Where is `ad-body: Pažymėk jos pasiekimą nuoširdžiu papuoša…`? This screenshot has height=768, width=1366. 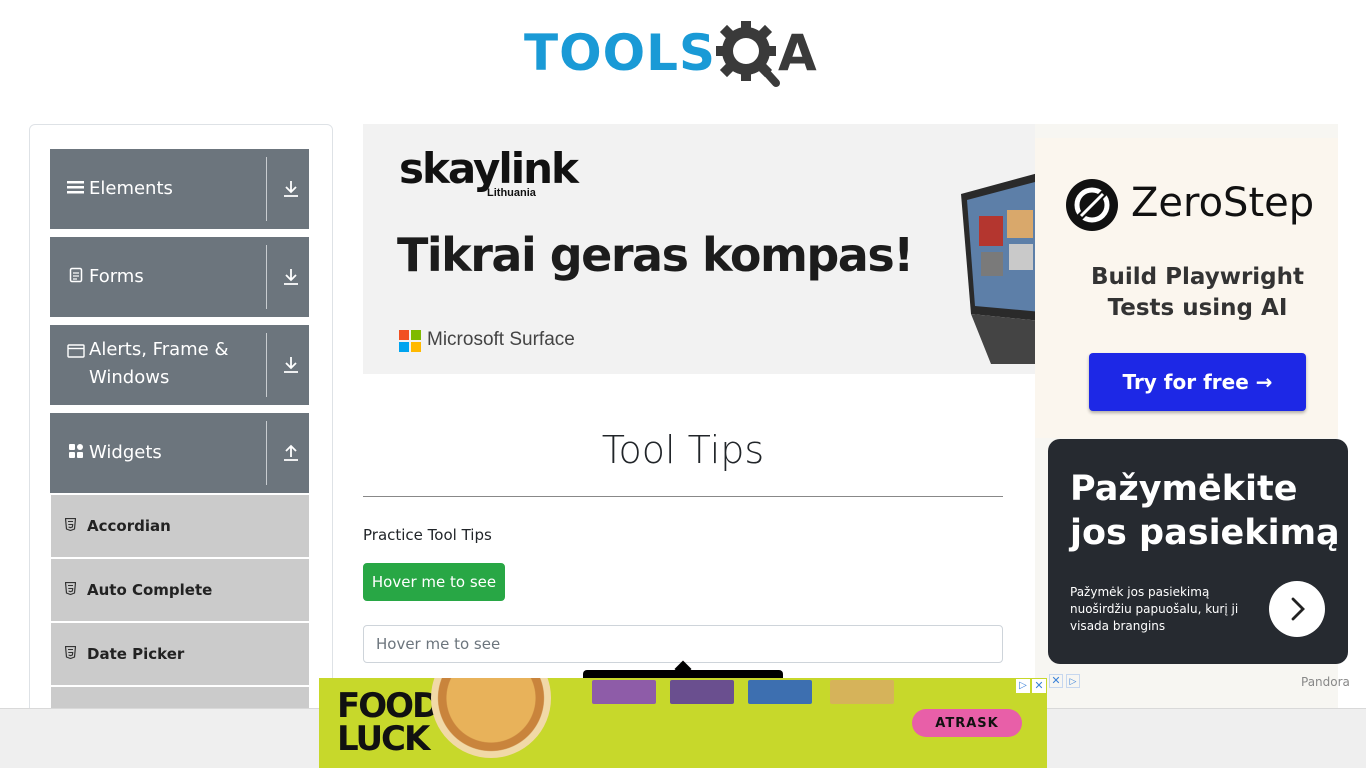
ad-body: Pažymėk jos pasiekimą nuoširdžiu papuoša… is located at coordinates (1154, 609).